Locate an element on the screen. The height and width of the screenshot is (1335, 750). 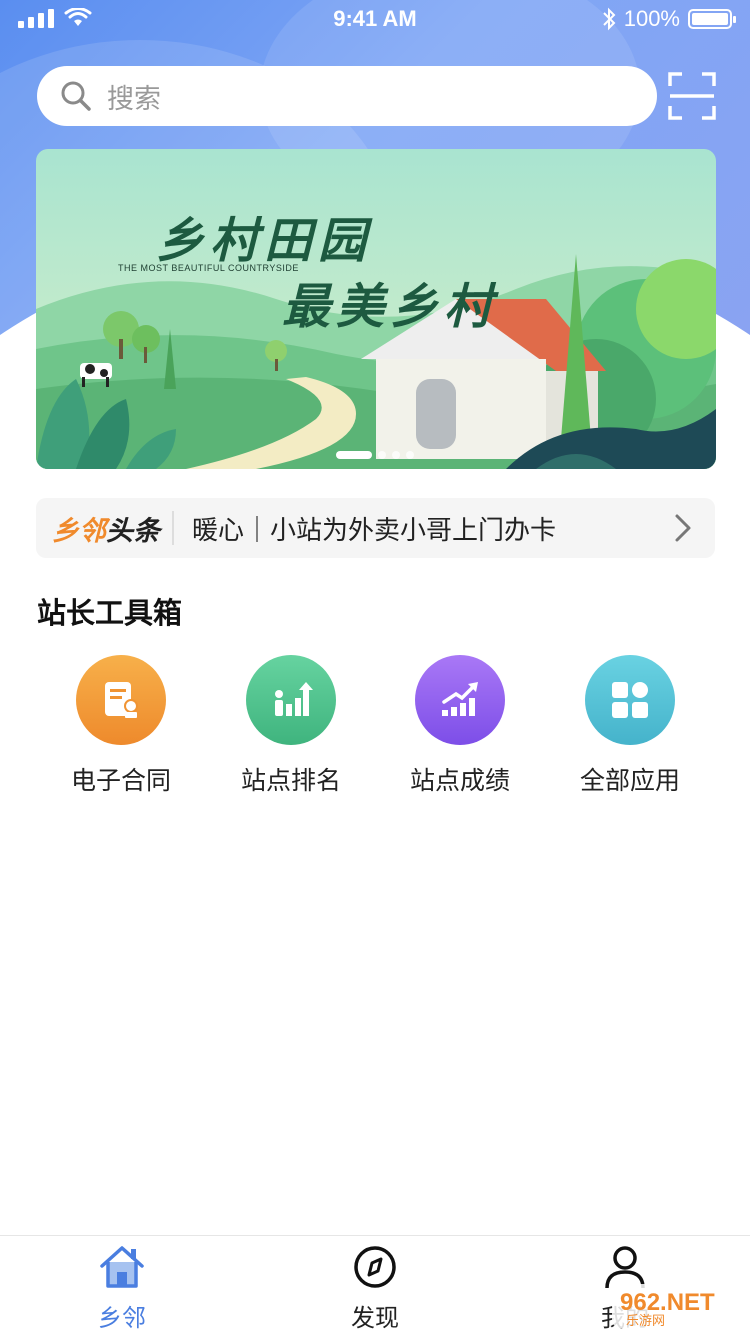
home-icon is located at coordinates (122, 1267).